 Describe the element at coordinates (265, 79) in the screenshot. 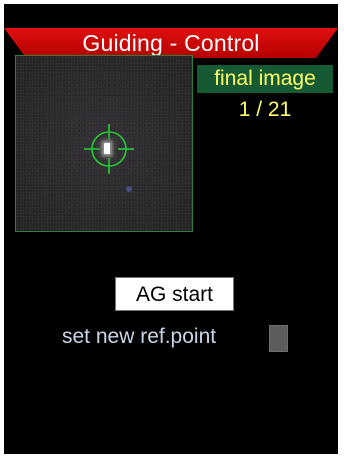

I see `image-mode-label: final image` at that location.